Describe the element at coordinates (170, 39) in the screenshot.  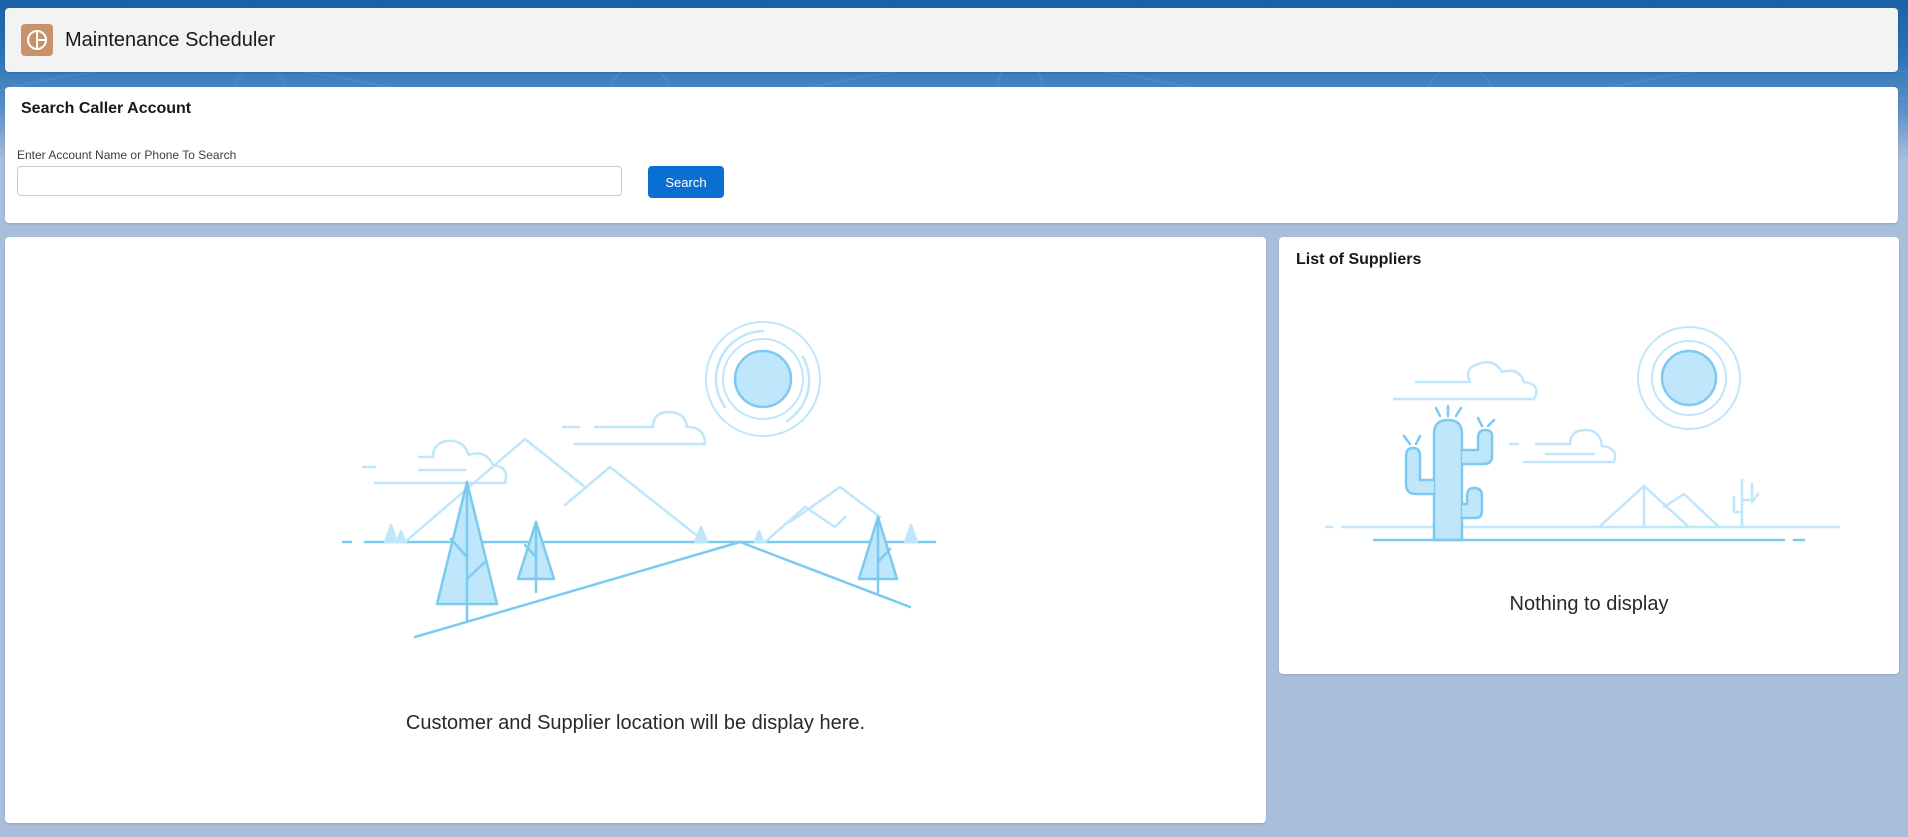
I see `app-title: Maintenance Scheduler` at that location.